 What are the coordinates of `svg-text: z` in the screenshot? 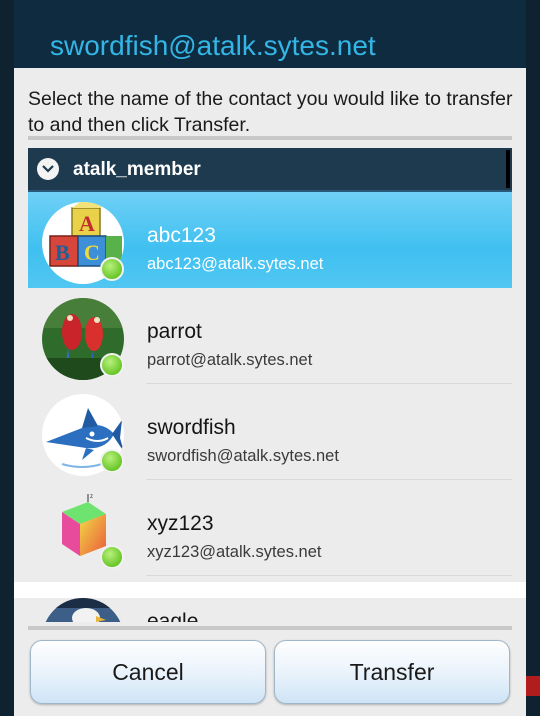 It's located at (91, 497).